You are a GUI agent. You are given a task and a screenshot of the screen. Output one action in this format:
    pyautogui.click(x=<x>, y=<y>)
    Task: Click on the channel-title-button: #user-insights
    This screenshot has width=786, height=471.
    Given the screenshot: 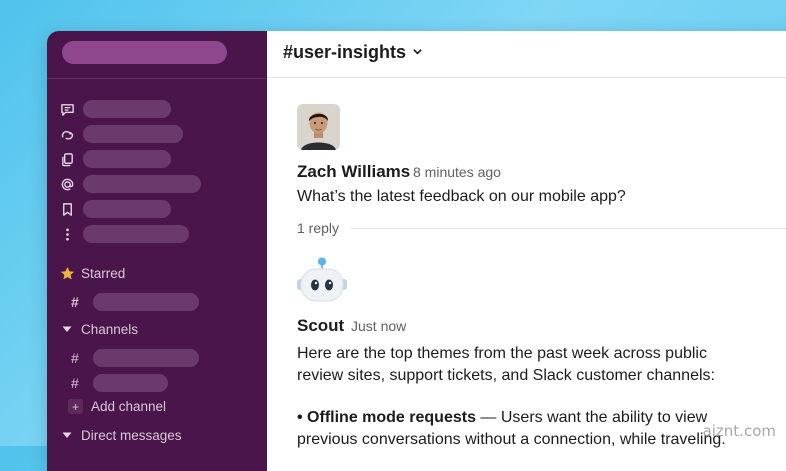 What is the action you would take?
    pyautogui.click(x=353, y=52)
    